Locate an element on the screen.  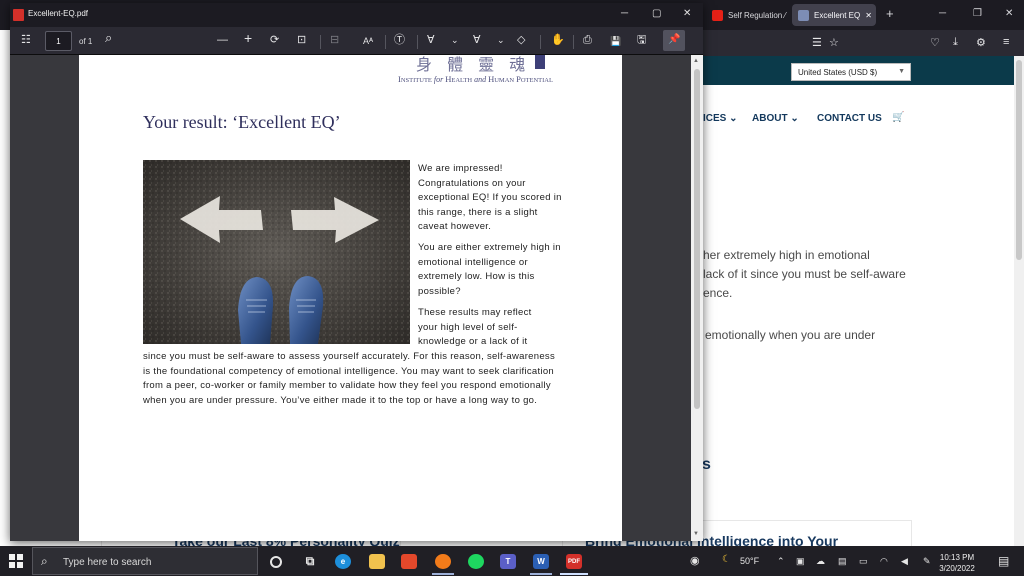
fit-page-icon: ⊡ is located at coordinates (301, 40).